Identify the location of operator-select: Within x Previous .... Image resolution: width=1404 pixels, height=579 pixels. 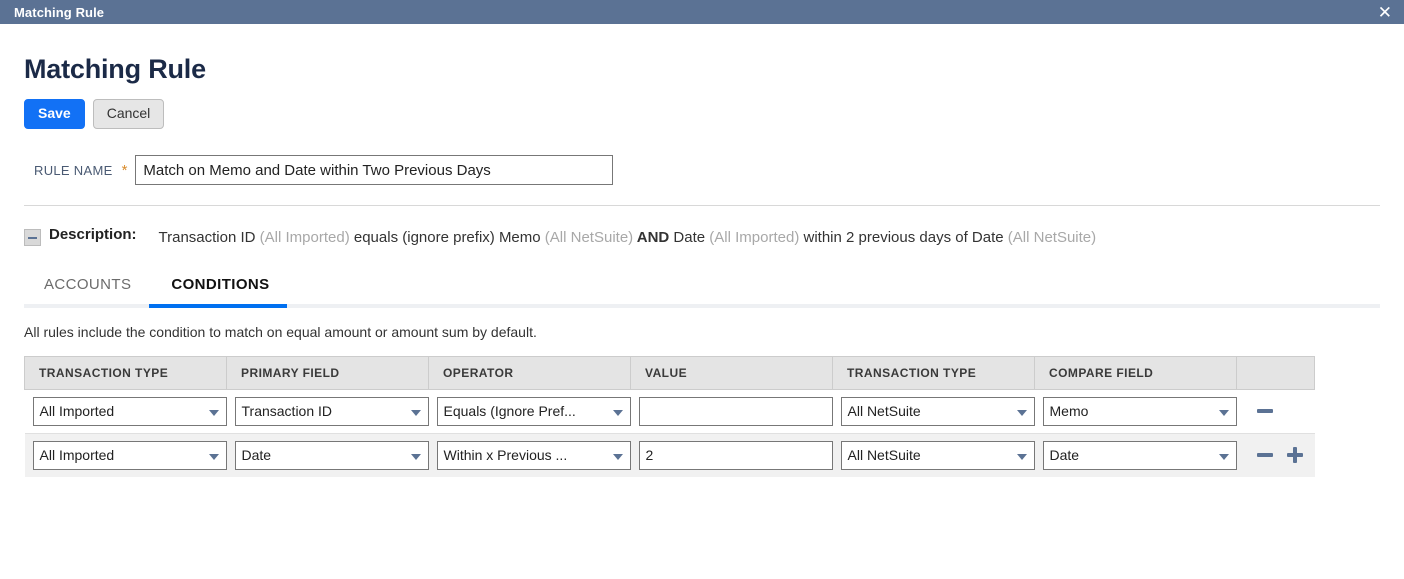
(533, 455).